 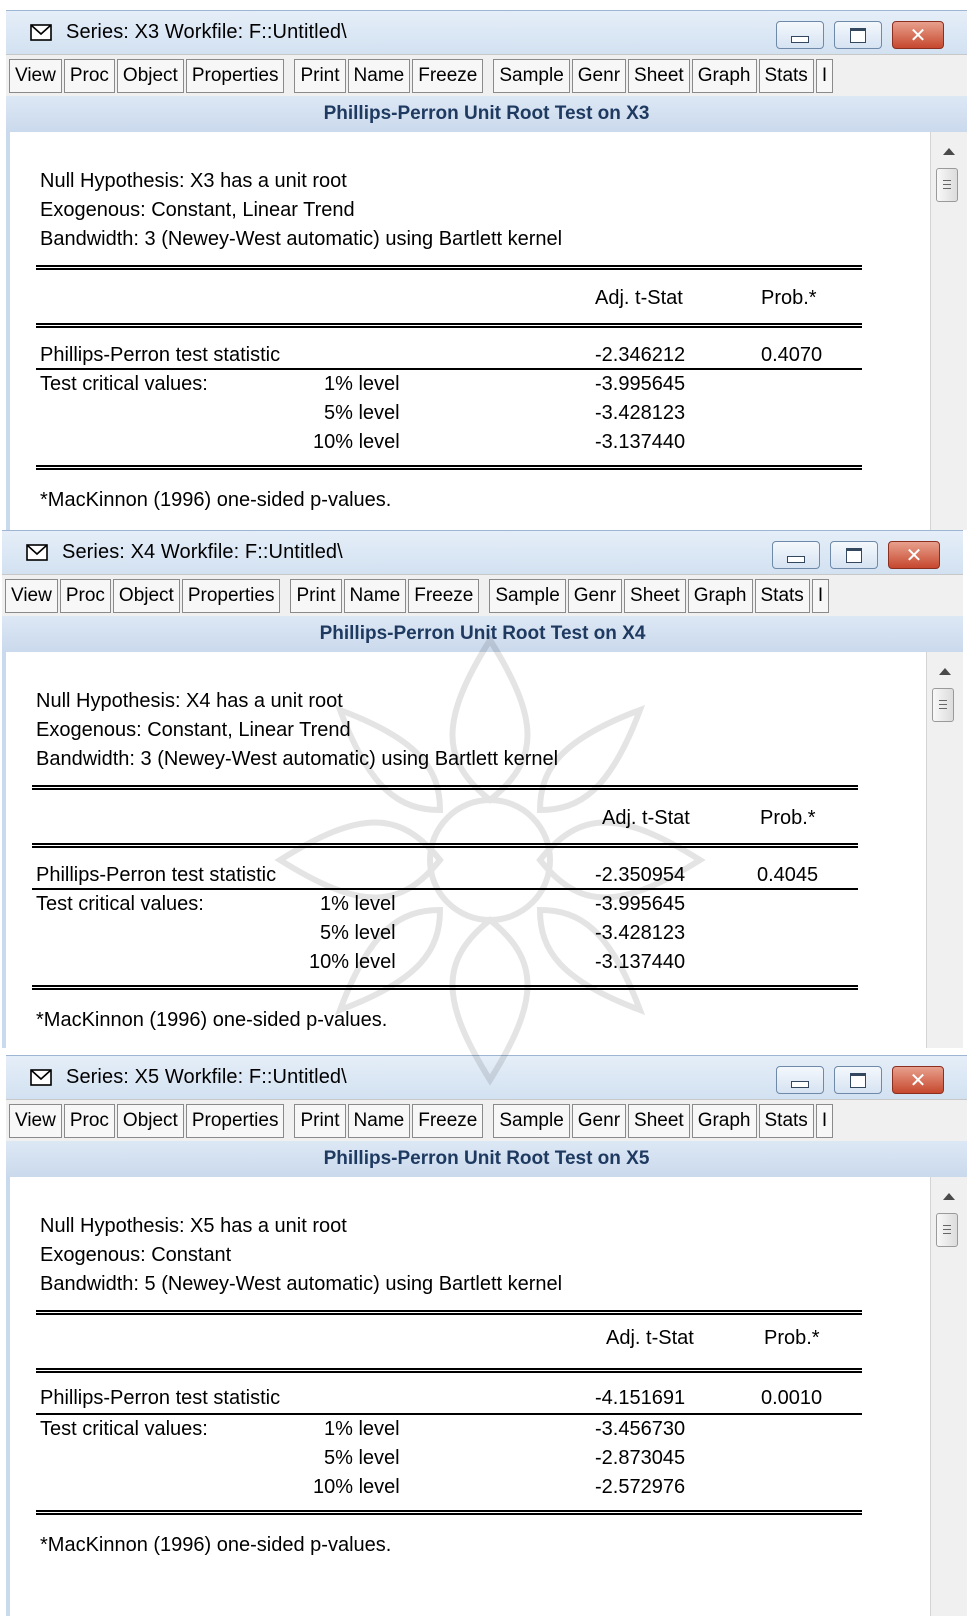 What do you see at coordinates (490, 860) in the screenshot?
I see `watermark-ornament` at bounding box center [490, 860].